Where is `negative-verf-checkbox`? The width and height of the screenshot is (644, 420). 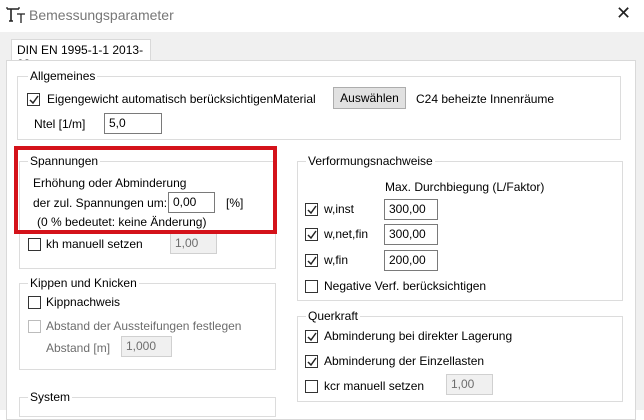 negative-verf-checkbox is located at coordinates (311, 286).